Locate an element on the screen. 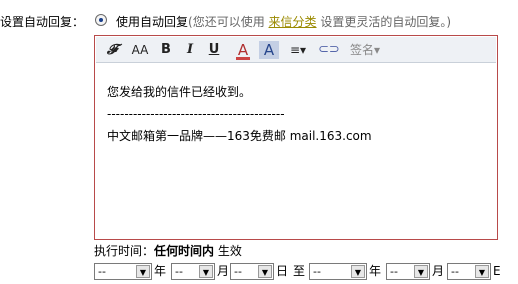 The height and width of the screenshot is (284, 518). start-year-select: -- ▼ is located at coordinates (123, 271).